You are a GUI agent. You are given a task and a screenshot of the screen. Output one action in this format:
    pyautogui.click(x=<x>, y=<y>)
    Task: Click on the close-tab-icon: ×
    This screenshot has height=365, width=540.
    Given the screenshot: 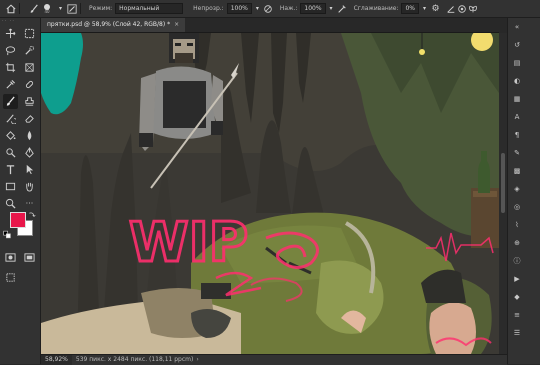 What is the action you would take?
    pyautogui.click(x=176, y=24)
    